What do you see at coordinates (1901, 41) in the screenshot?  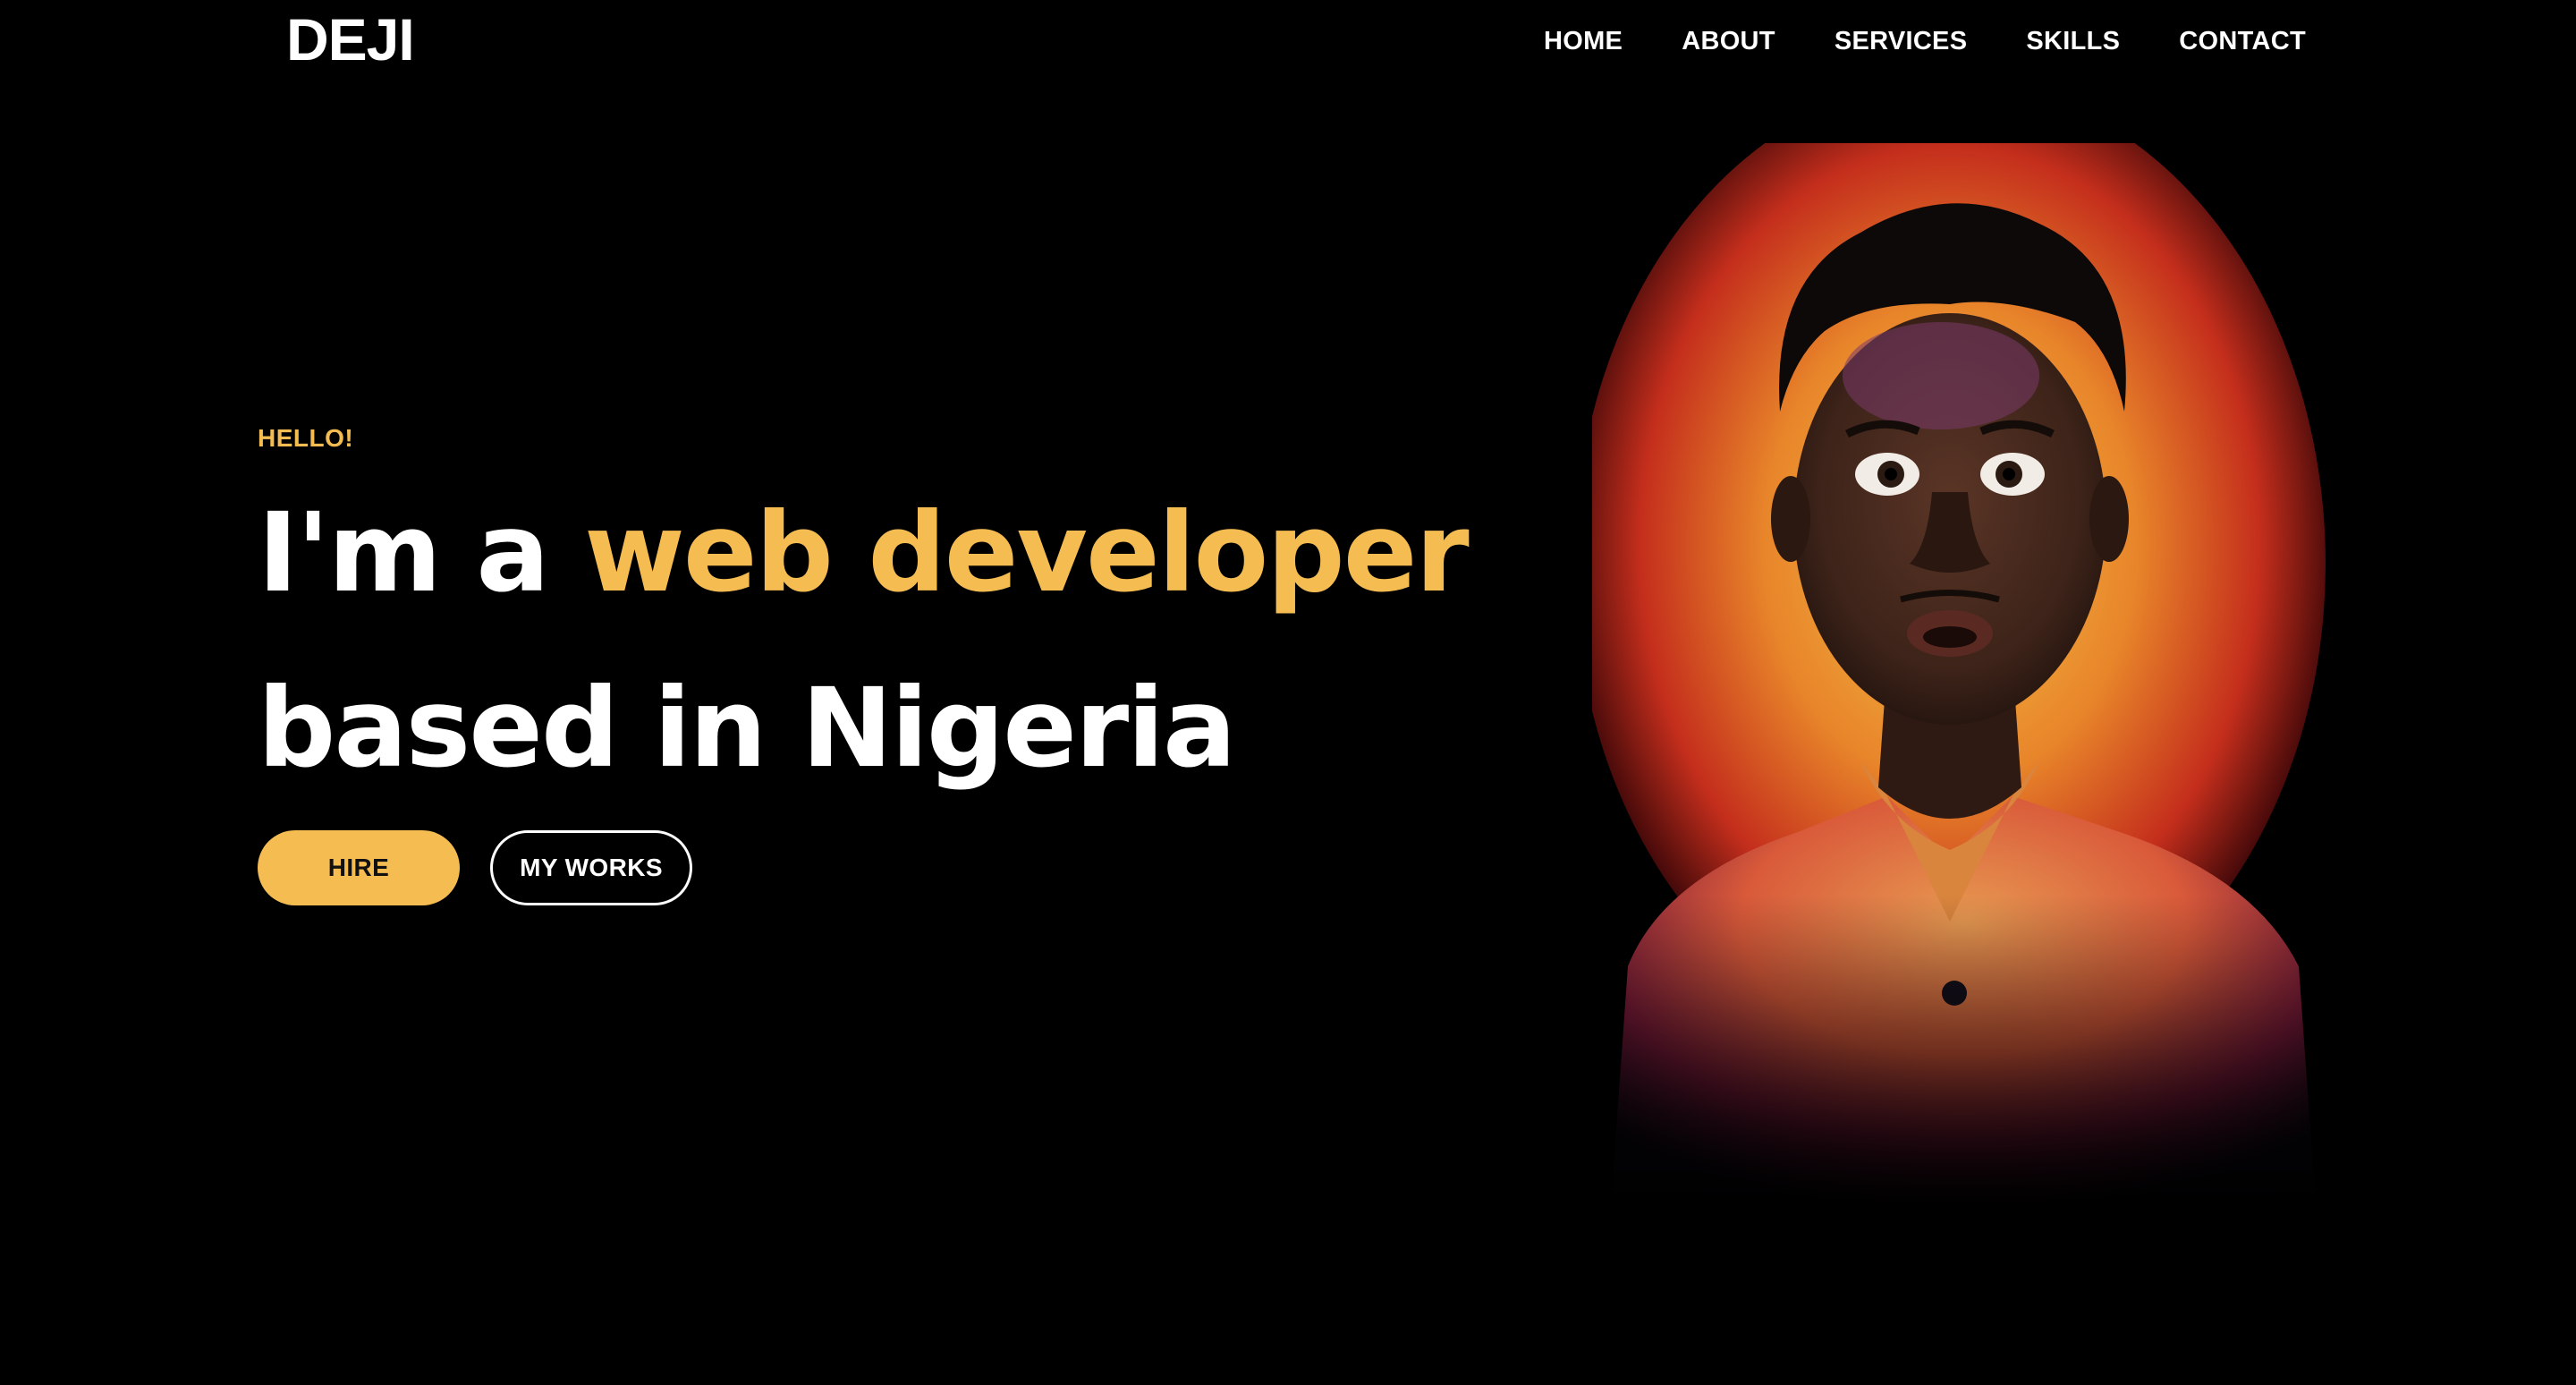 I see `nav-services: SERVICES` at bounding box center [1901, 41].